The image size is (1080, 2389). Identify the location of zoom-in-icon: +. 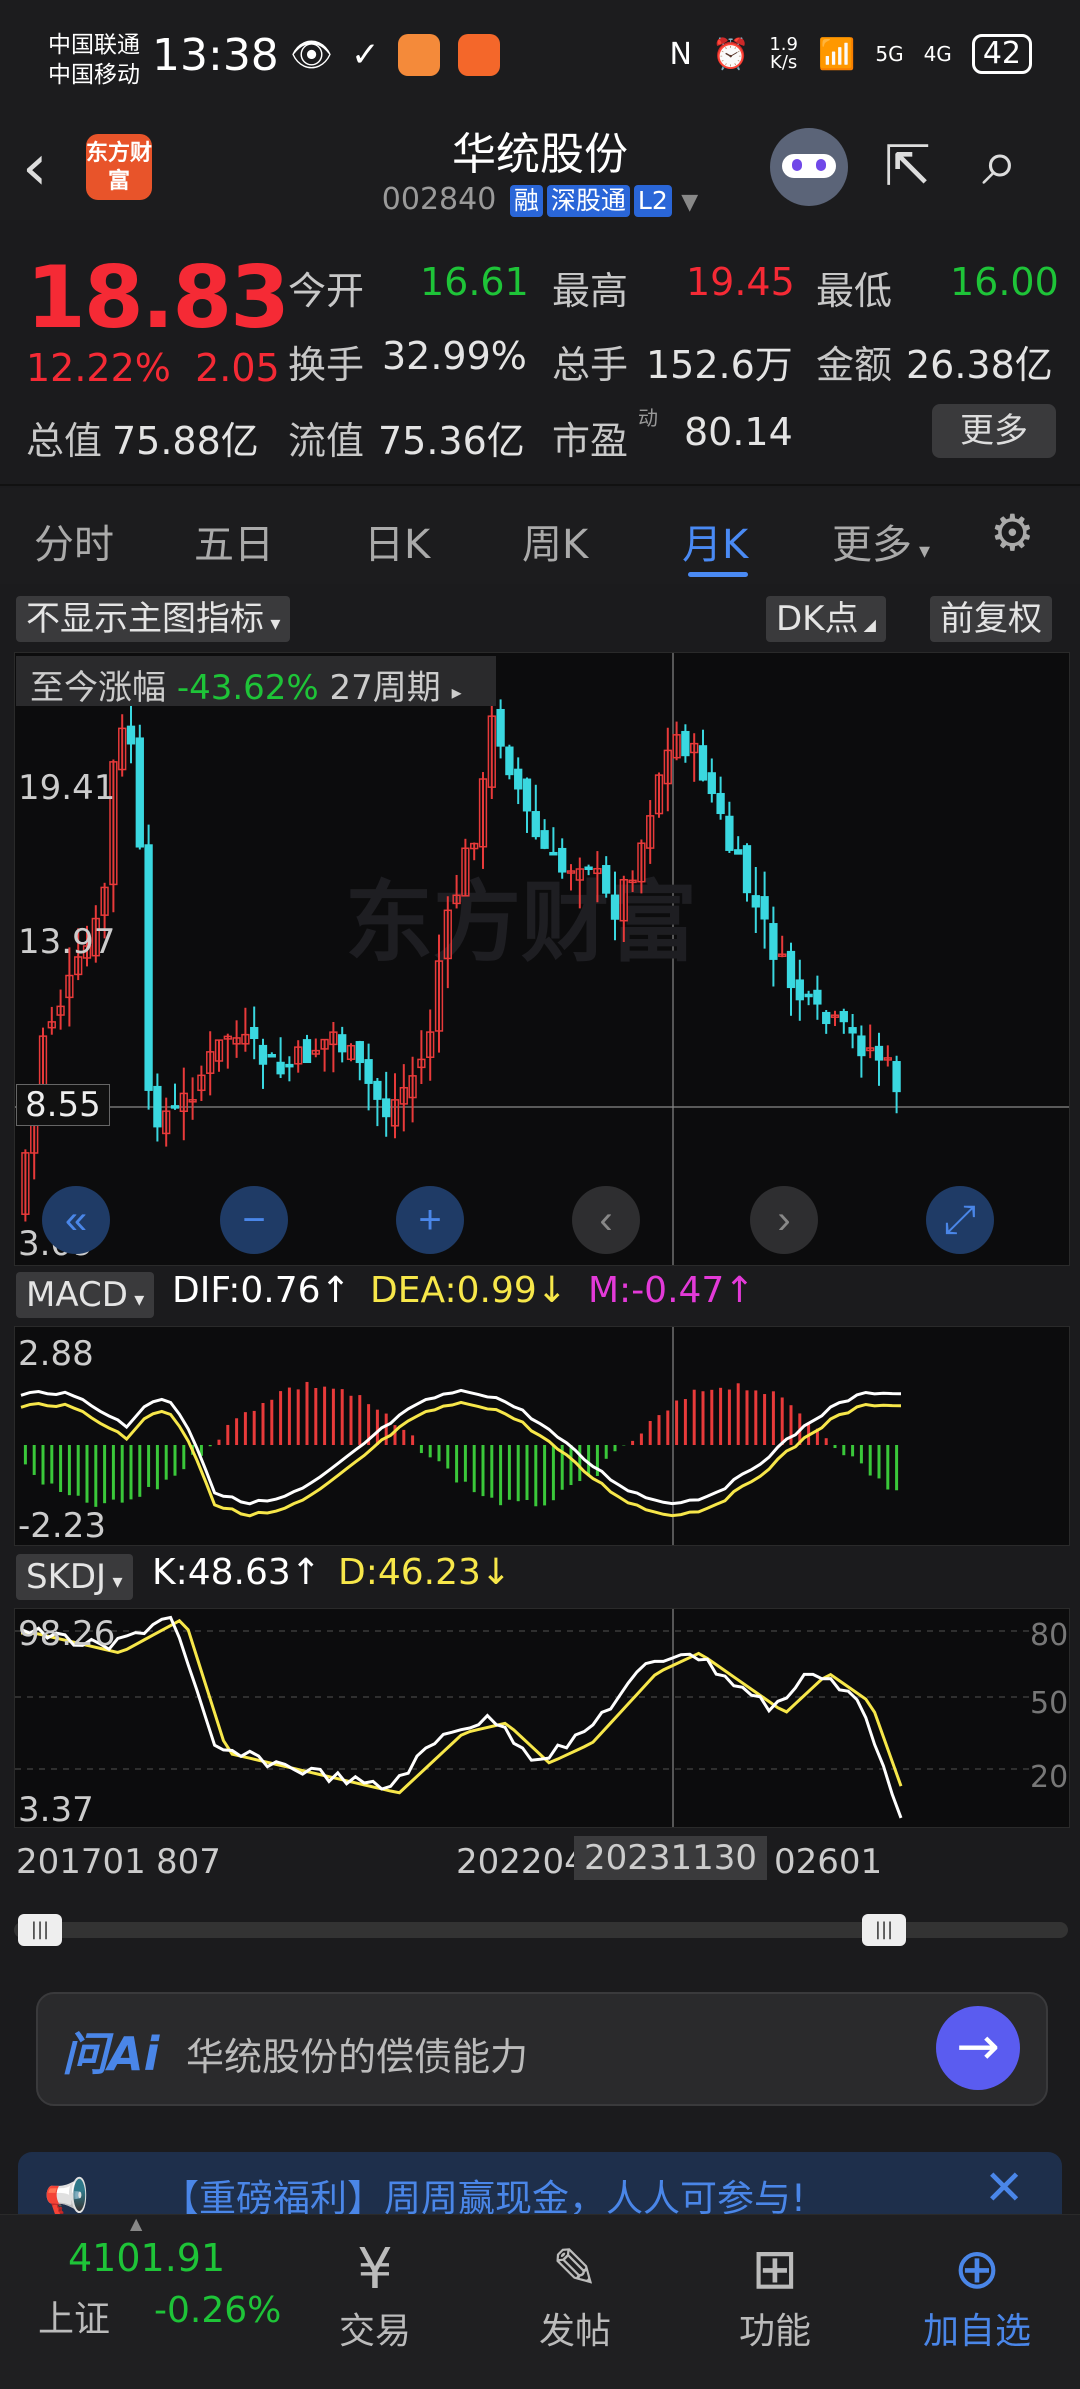
(430, 1220).